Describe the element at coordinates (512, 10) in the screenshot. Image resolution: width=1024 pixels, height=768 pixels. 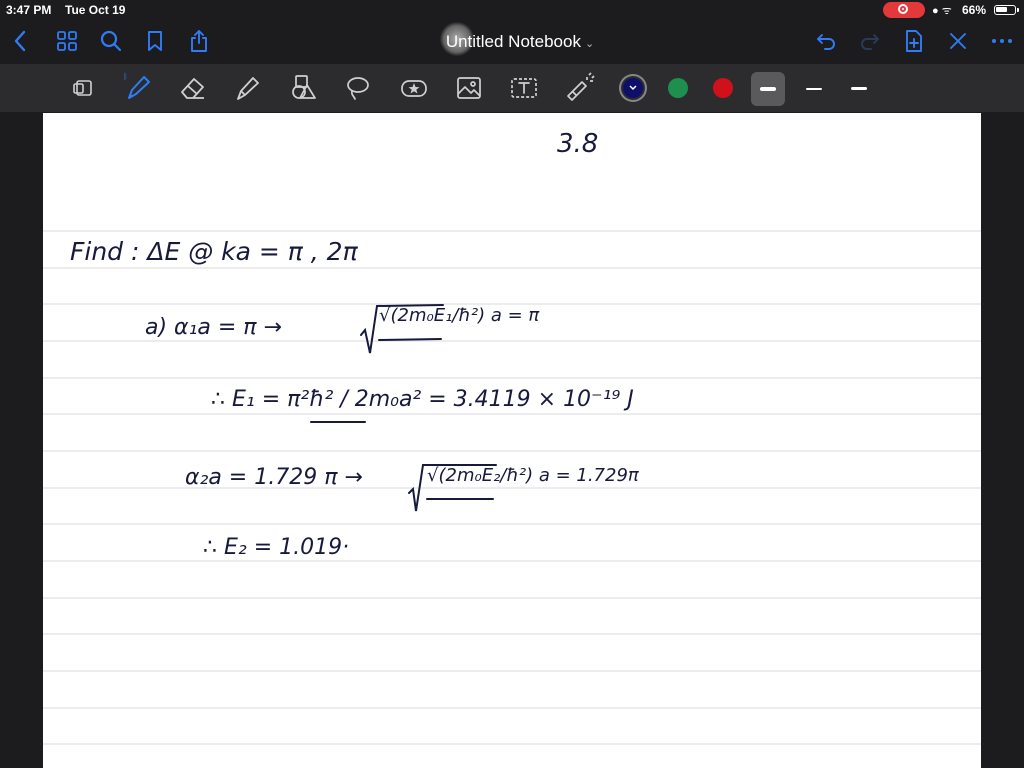
I see `status-bar: 3:47 PM Tue Oct 19 ● ᯤ 66%` at that location.